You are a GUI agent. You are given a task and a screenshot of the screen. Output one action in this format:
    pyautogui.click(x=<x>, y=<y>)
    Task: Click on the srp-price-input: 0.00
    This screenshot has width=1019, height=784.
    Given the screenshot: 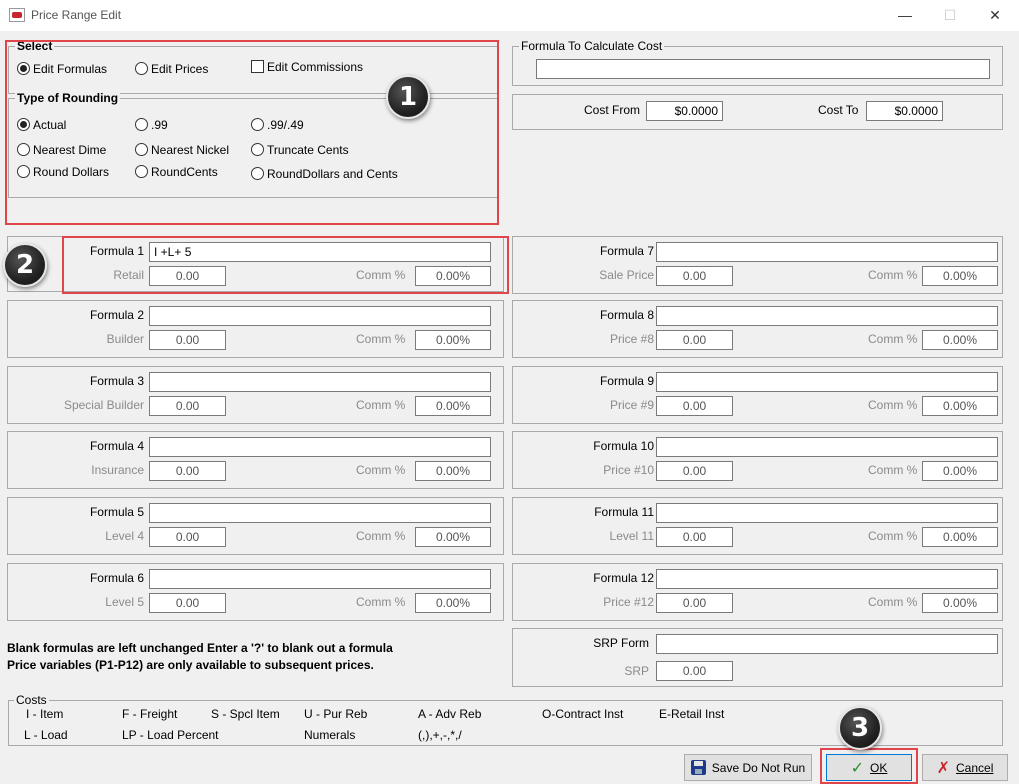 What is the action you would take?
    pyautogui.click(x=694, y=671)
    